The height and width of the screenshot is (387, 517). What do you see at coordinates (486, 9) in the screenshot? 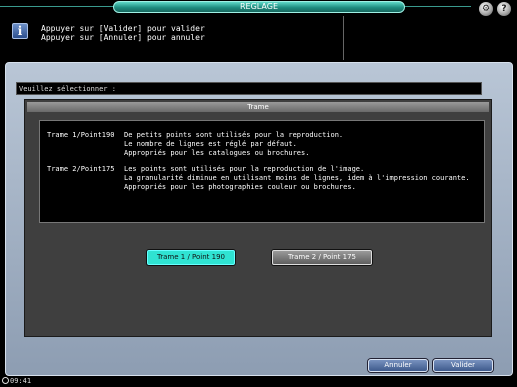
I see `settings-icon: ⚙` at bounding box center [486, 9].